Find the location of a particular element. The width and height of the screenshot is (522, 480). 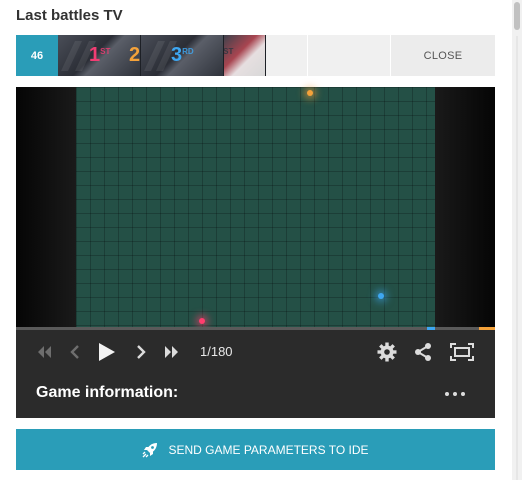

step-forward-icon is located at coordinates (141, 352).